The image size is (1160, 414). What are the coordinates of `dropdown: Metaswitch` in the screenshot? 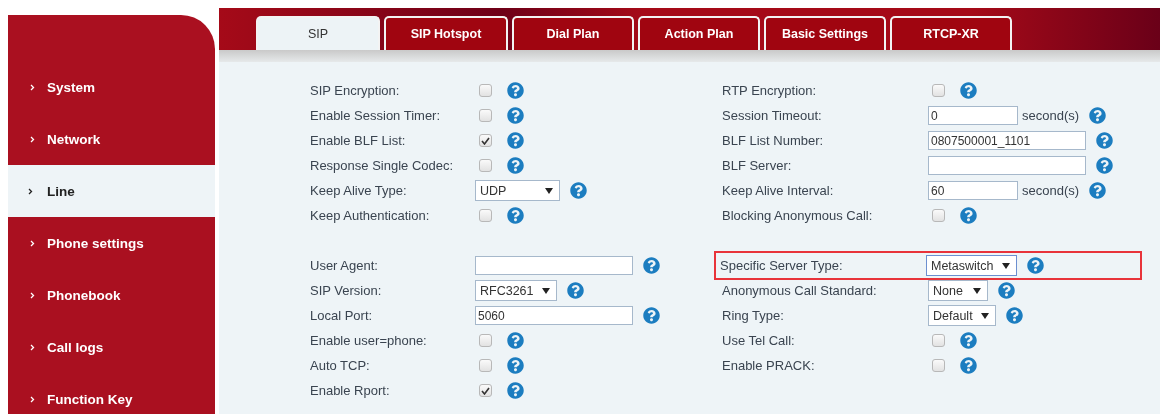 It's located at (971, 265).